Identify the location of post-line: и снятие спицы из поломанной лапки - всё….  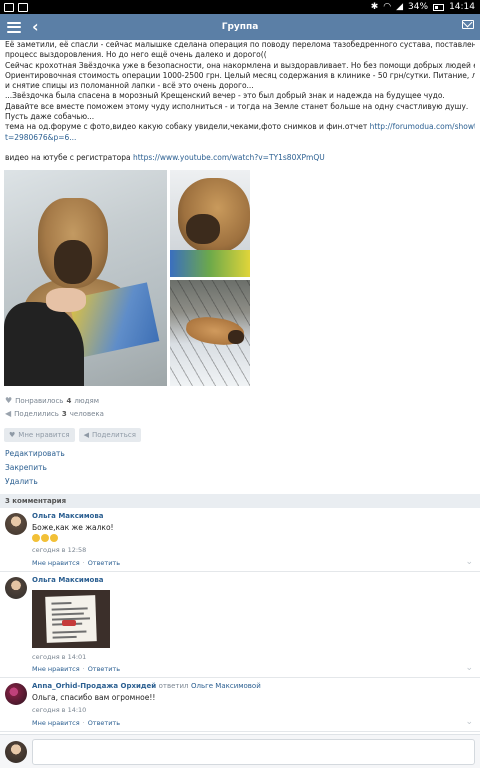
(129, 86).